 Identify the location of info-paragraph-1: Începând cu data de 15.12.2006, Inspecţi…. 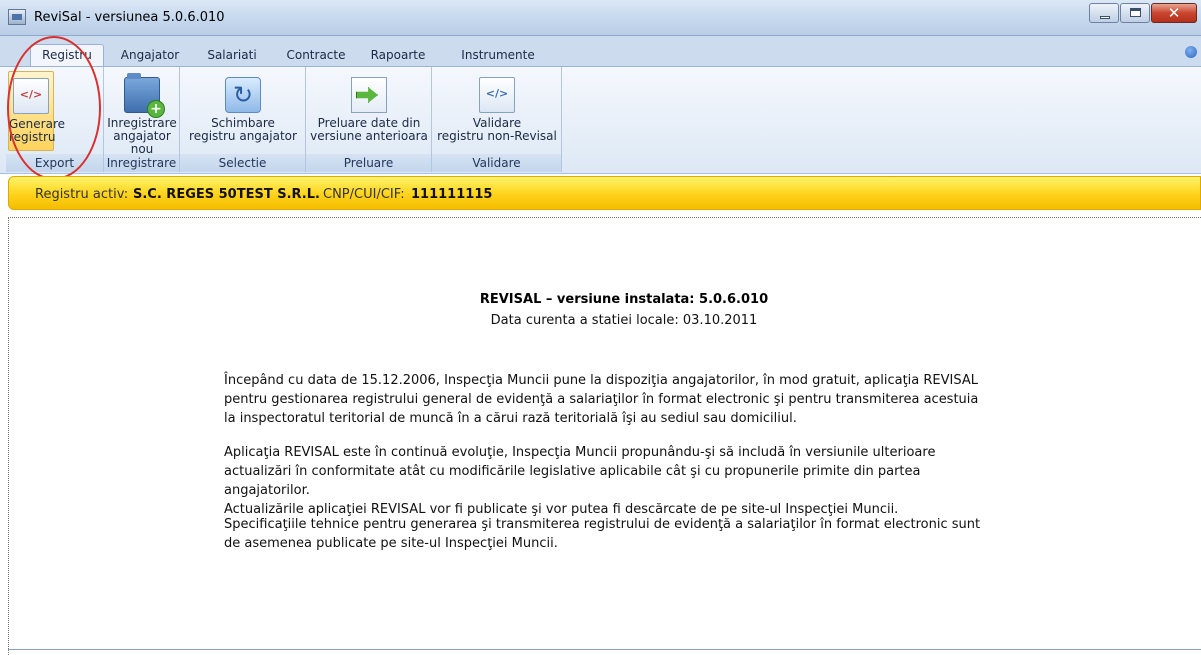
(601, 399).